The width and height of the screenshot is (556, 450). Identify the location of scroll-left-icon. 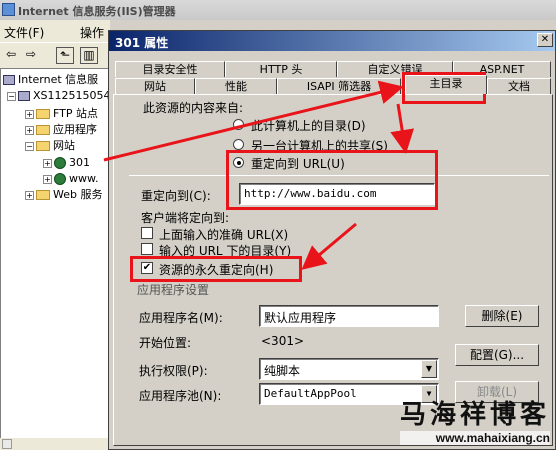
(7, 444).